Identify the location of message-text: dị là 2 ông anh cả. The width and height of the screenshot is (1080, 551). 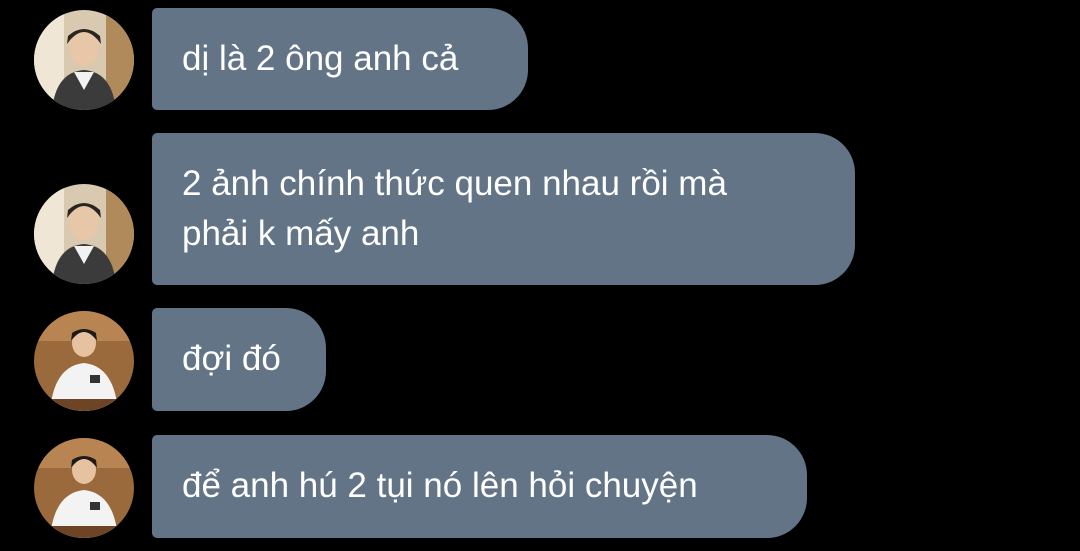
(320, 58).